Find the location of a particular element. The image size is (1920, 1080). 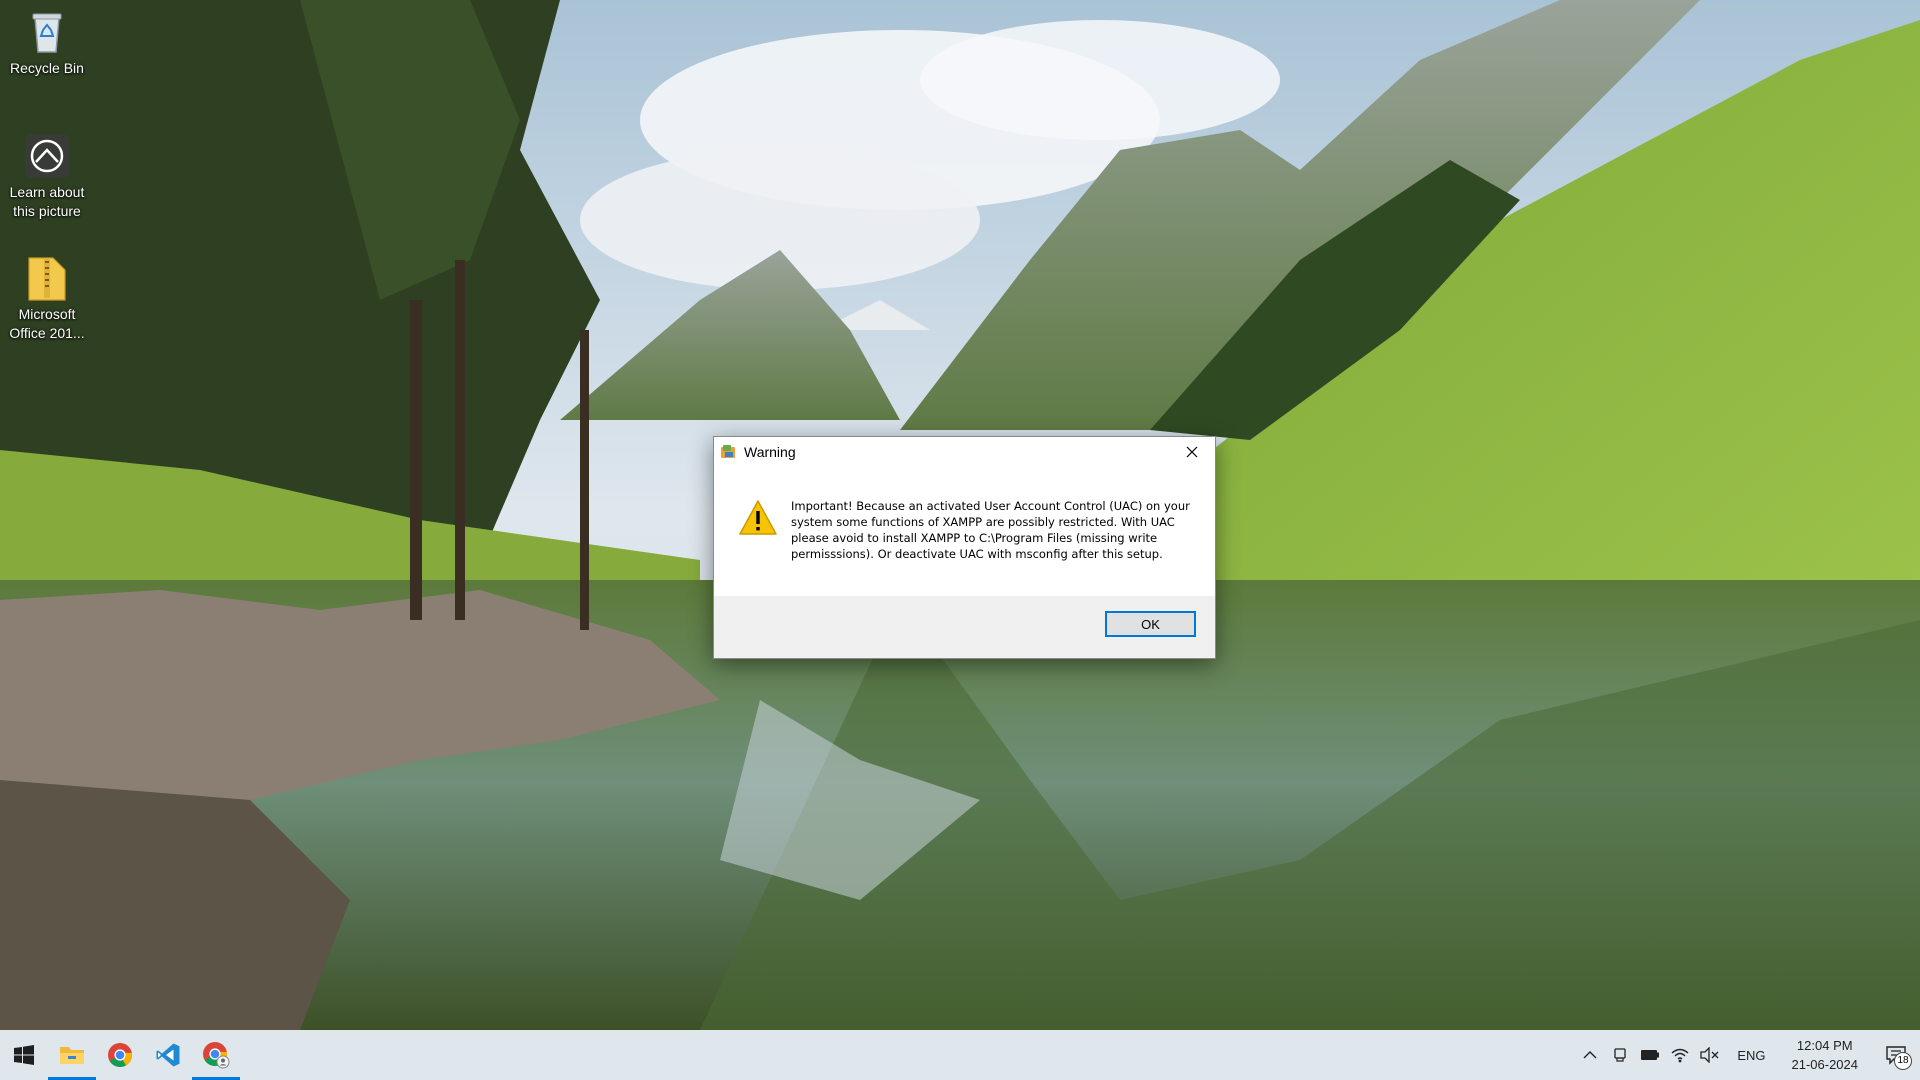

dialog-titlebar: Warning is located at coordinates (964, 452).